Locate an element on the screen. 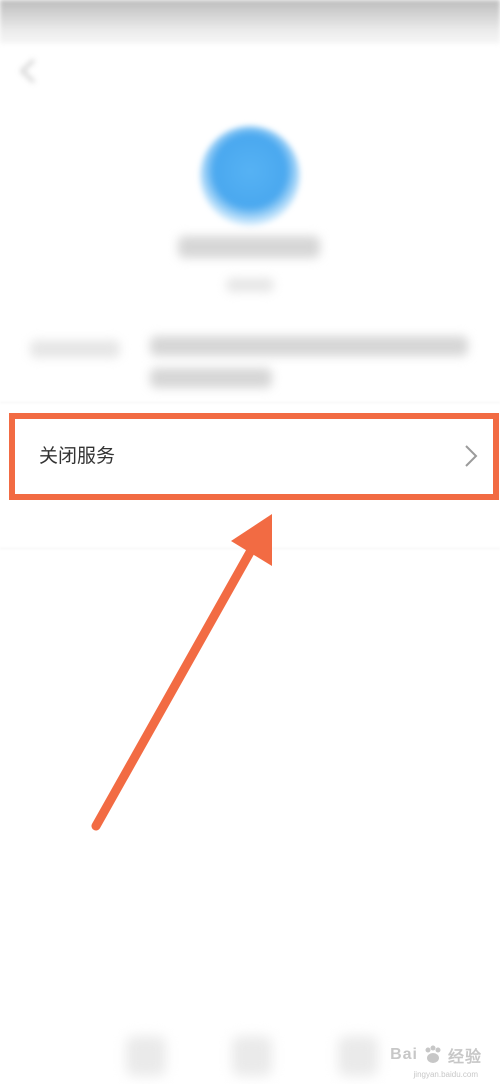 The height and width of the screenshot is (1084, 500). info-label-blurred is located at coordinates (75, 349).